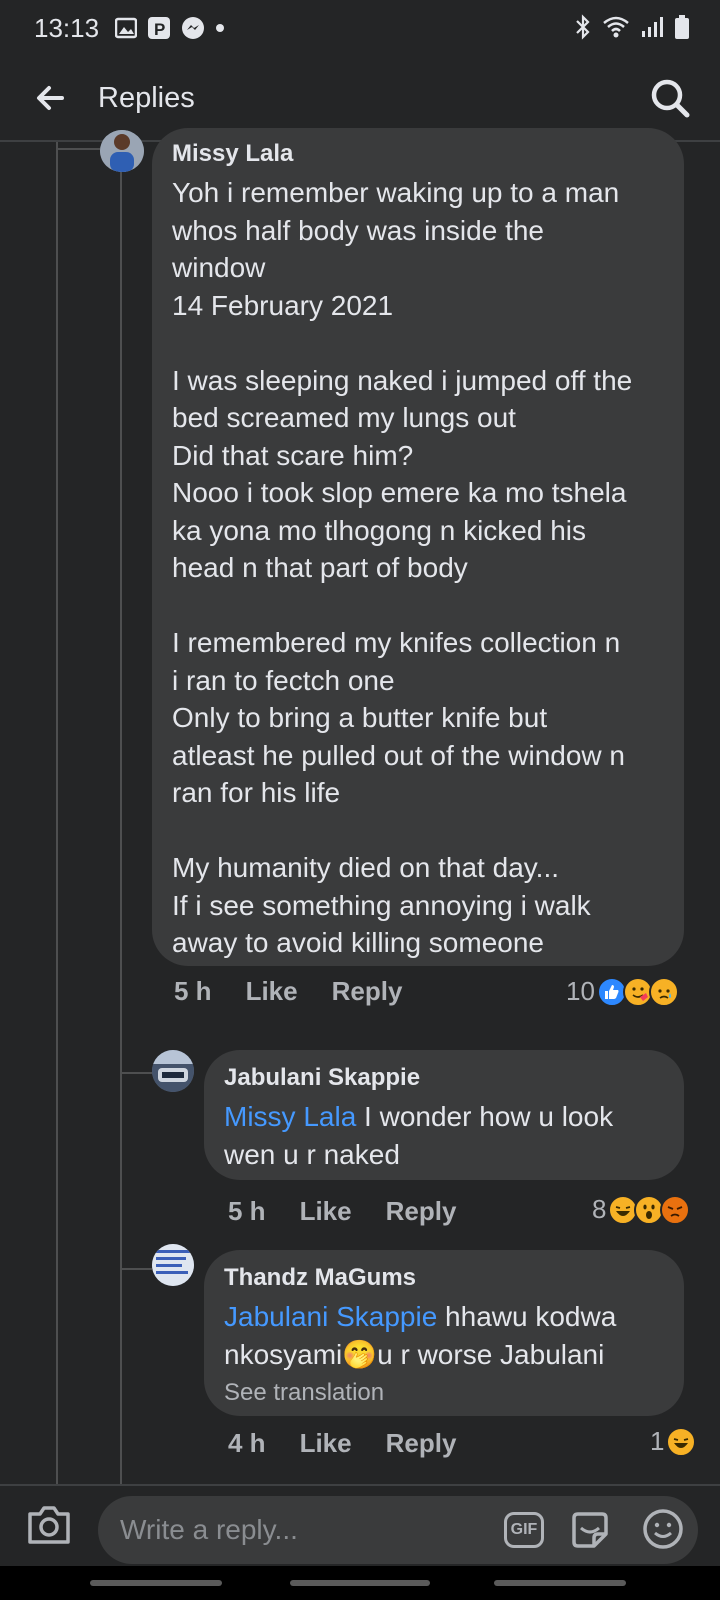 This screenshot has height=1600, width=720. I want to click on search-icon, so click(670, 98).